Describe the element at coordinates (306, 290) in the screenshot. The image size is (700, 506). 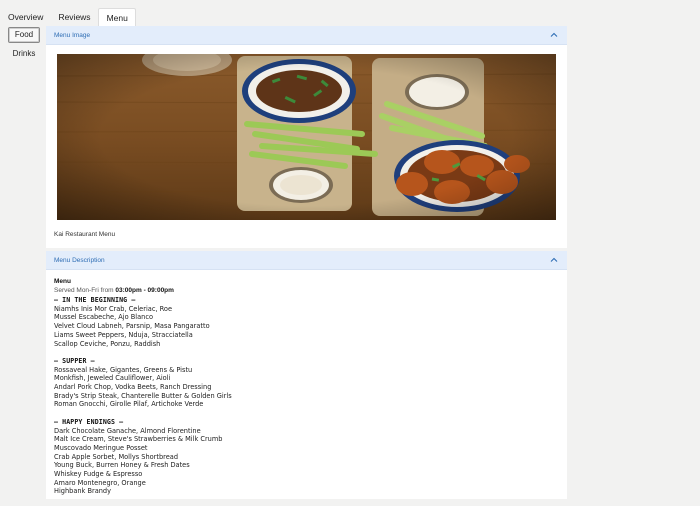
I see `served-hours-line: Served Mon-Fri from 03:00pm - 09:00pm` at that location.